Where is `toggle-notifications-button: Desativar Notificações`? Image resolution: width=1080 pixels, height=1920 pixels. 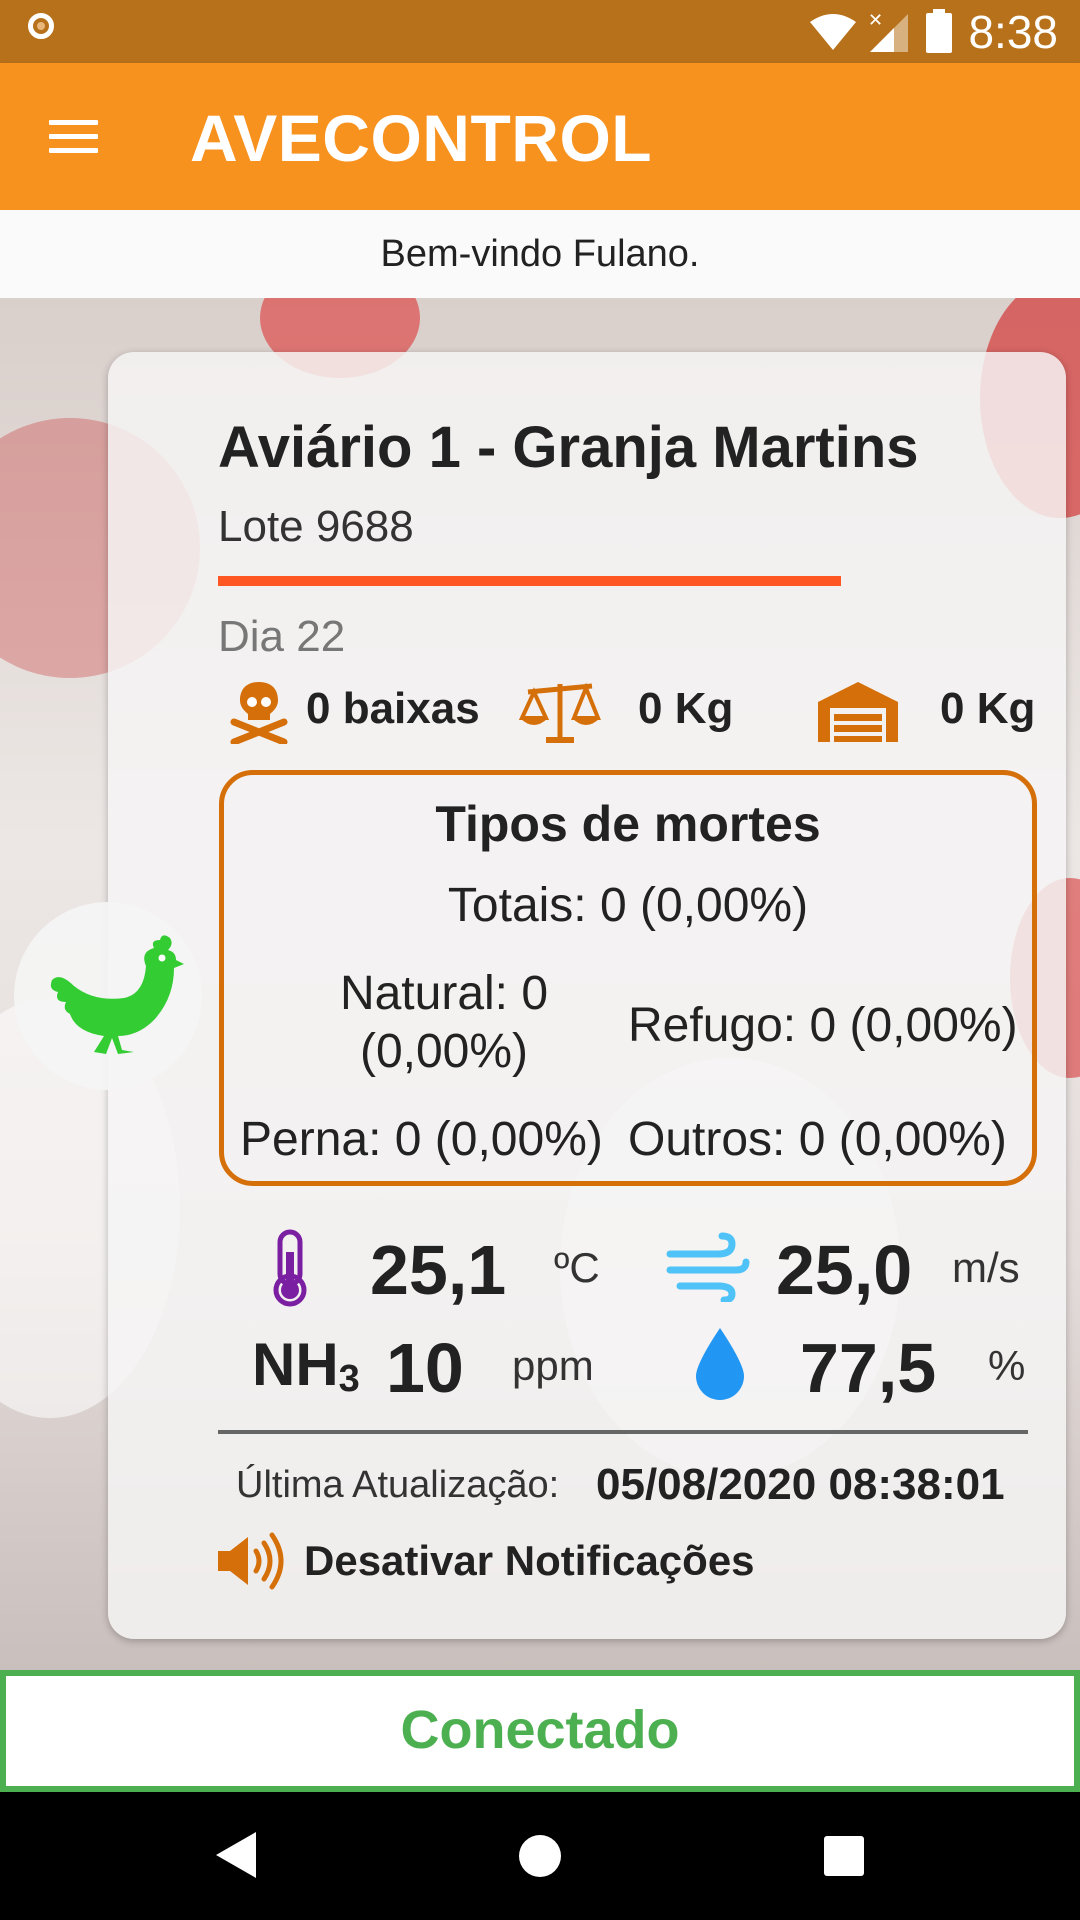
toggle-notifications-button: Desativar Notificações is located at coordinates (485, 1561).